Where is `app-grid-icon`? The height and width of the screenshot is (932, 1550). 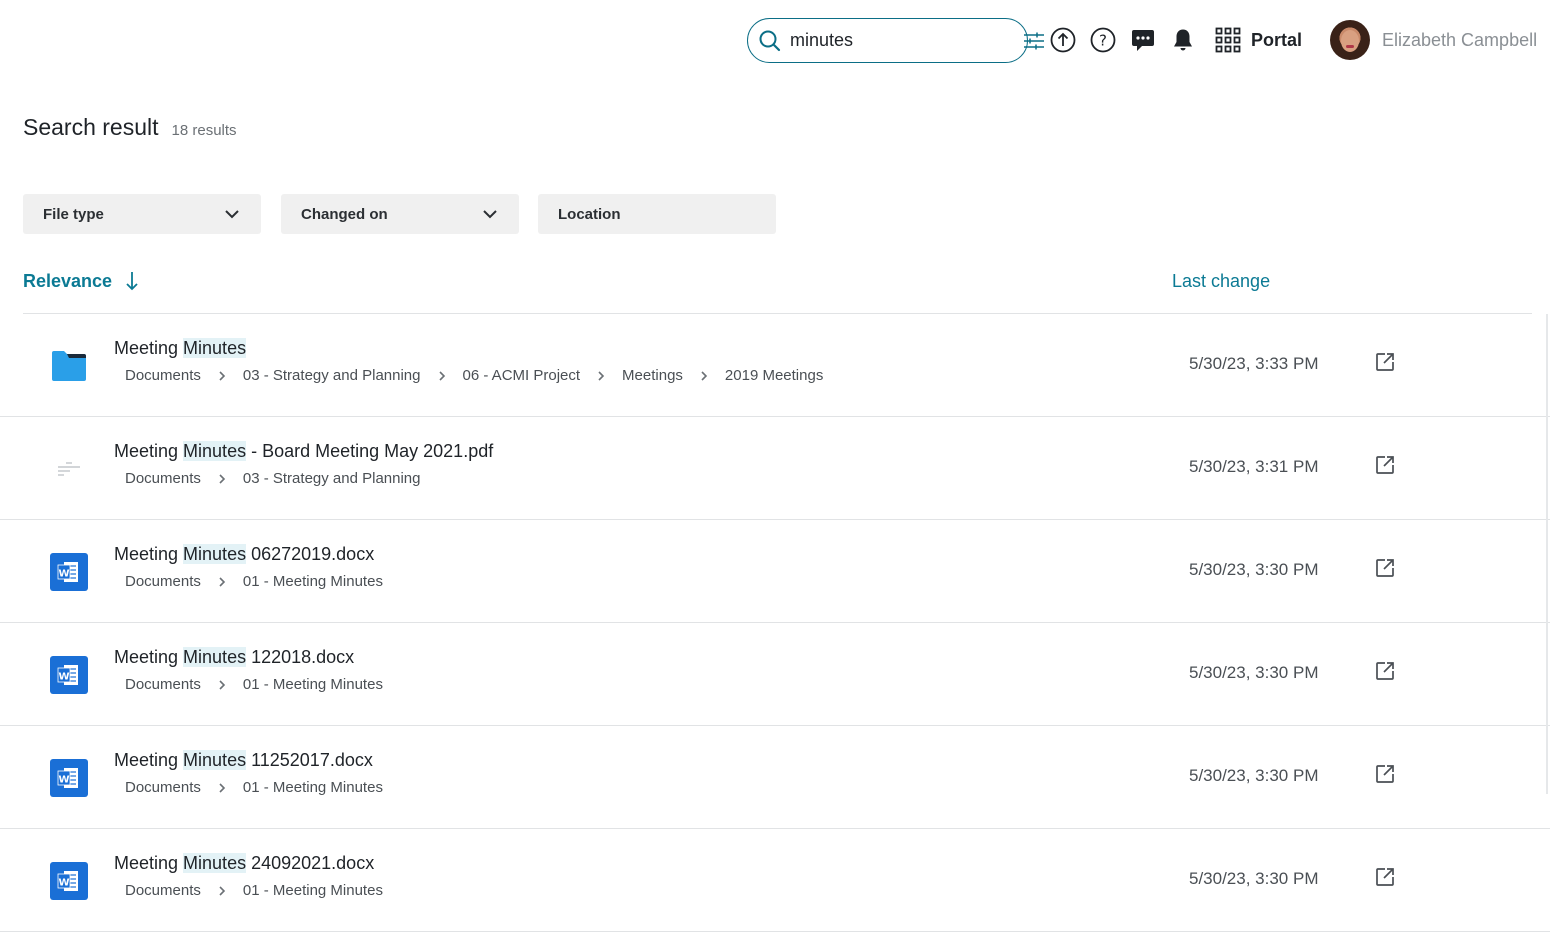 app-grid-icon is located at coordinates (1228, 40).